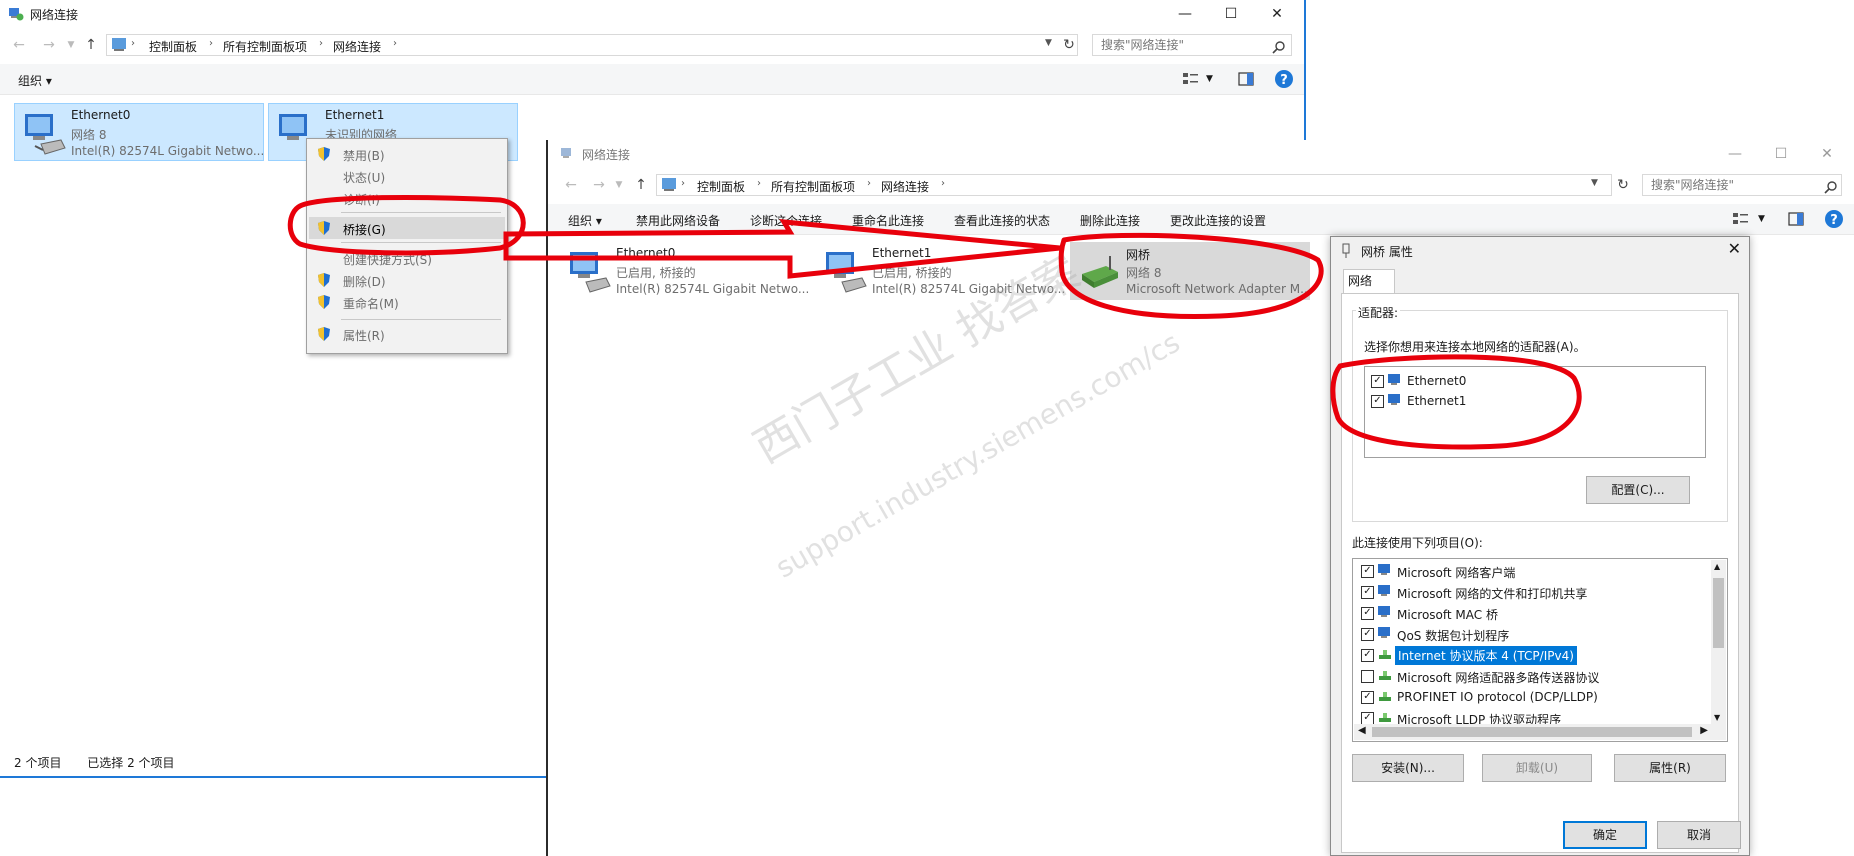  I want to click on component-label: Microsoft 网络适配器多路传送器协议, so click(1498, 678).